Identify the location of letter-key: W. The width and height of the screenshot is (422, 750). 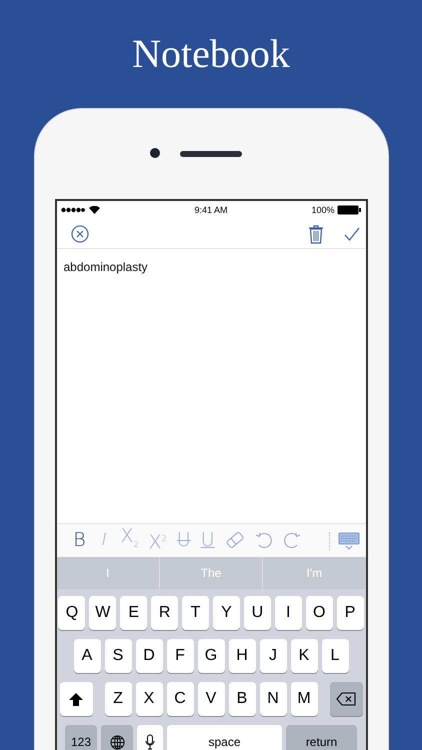
(102, 613).